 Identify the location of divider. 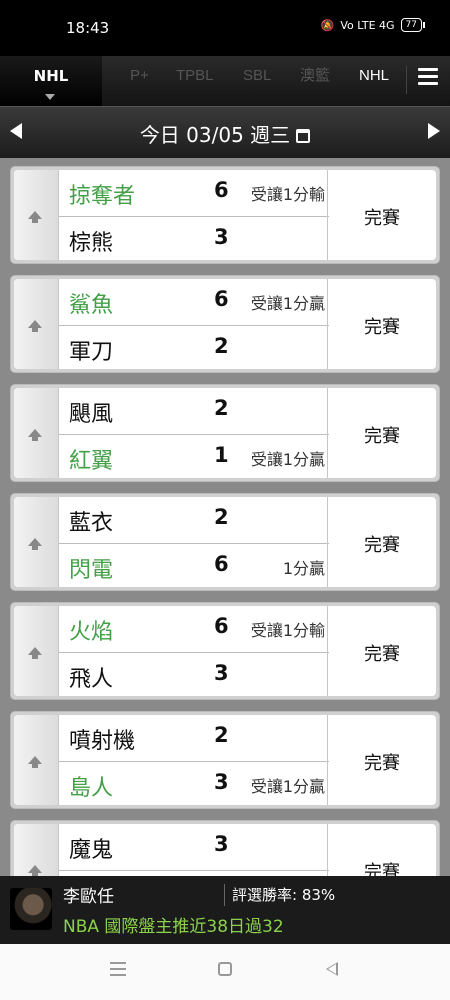
(224, 895).